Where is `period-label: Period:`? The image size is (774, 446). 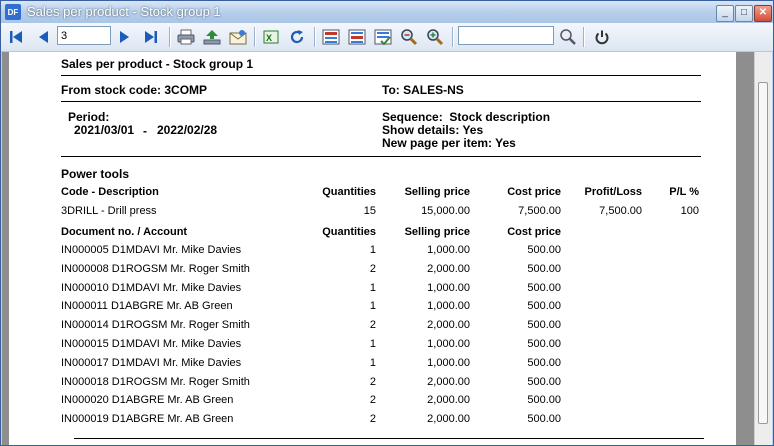 period-label: Period: is located at coordinates (89, 117).